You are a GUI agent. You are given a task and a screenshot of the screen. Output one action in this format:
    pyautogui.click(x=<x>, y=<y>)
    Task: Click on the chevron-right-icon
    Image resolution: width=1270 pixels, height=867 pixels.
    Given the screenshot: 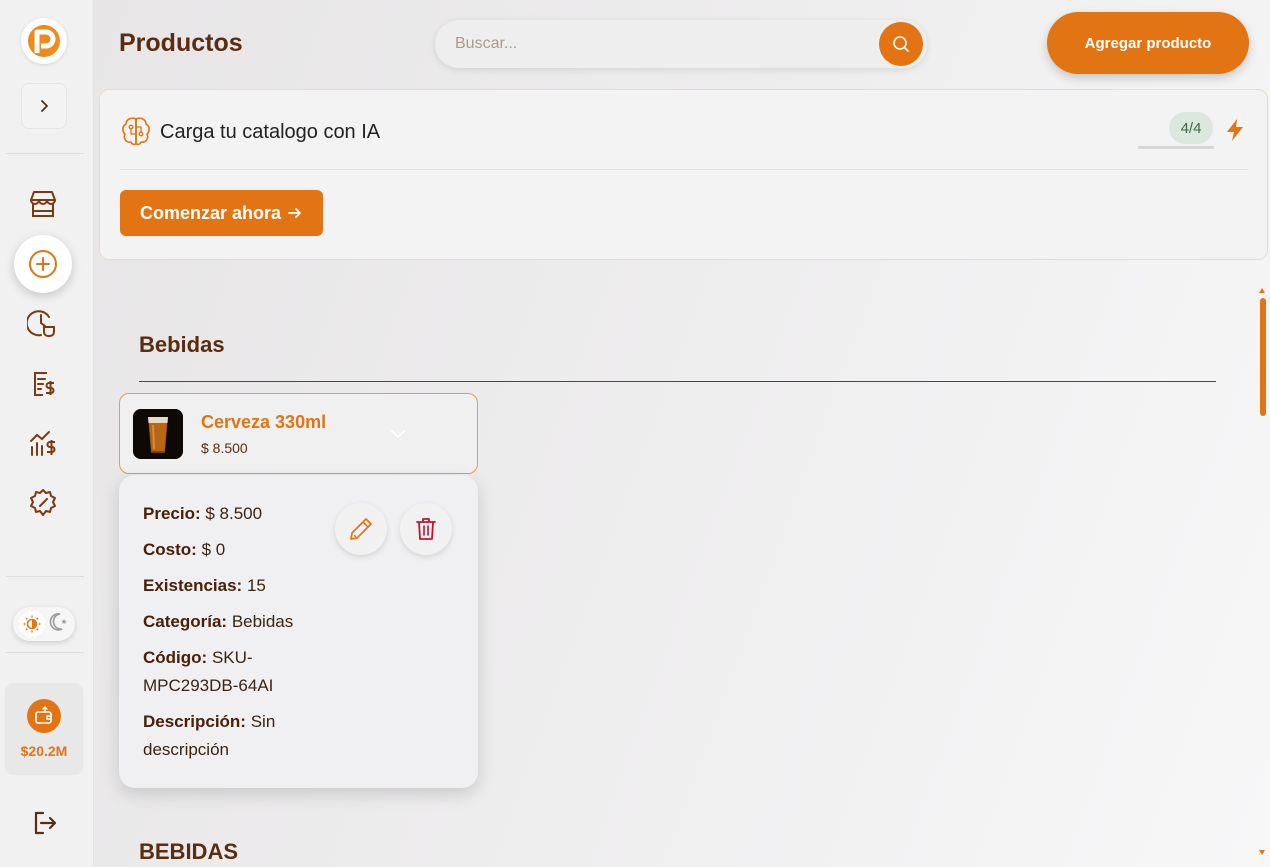 What is the action you would take?
    pyautogui.click(x=44, y=106)
    